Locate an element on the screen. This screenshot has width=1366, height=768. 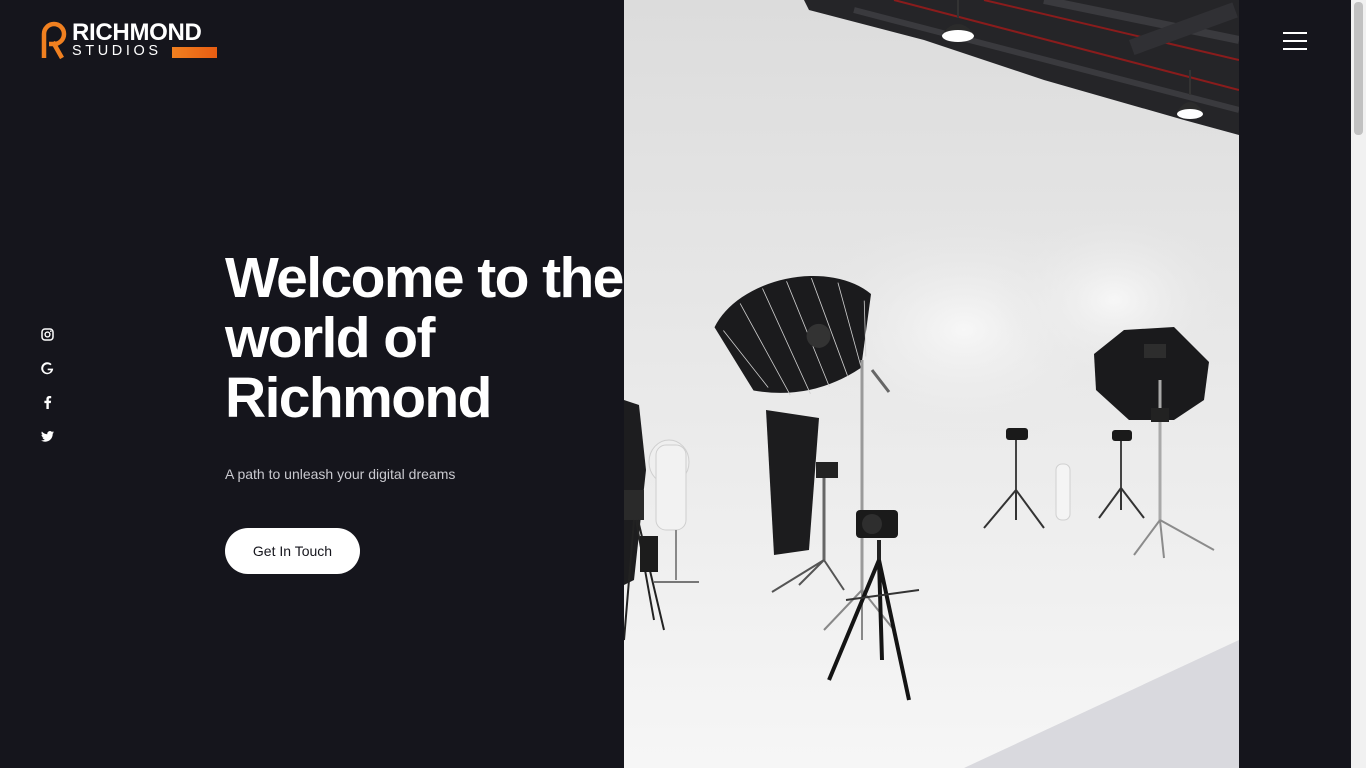
menu-button is located at coordinates (1295, 41).